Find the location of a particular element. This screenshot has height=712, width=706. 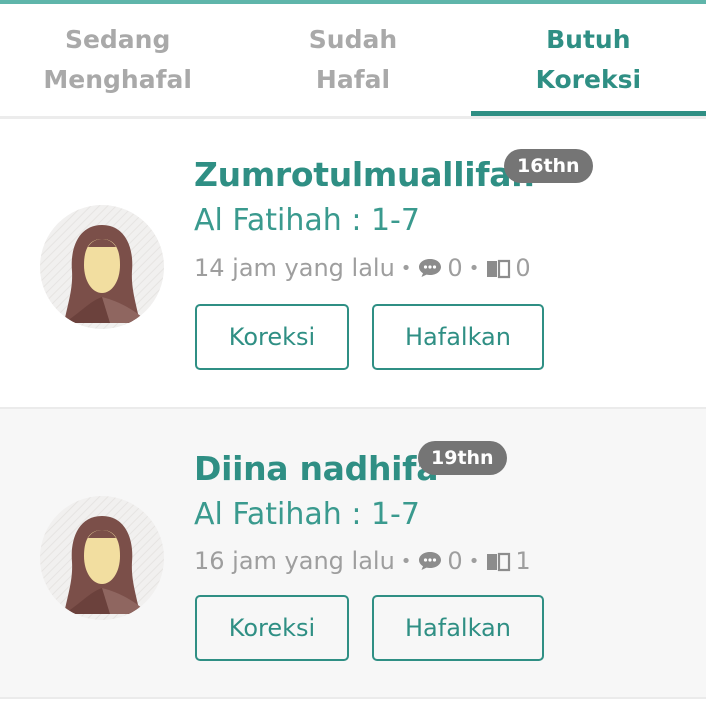

age-badge: 19thn is located at coordinates (462, 458).